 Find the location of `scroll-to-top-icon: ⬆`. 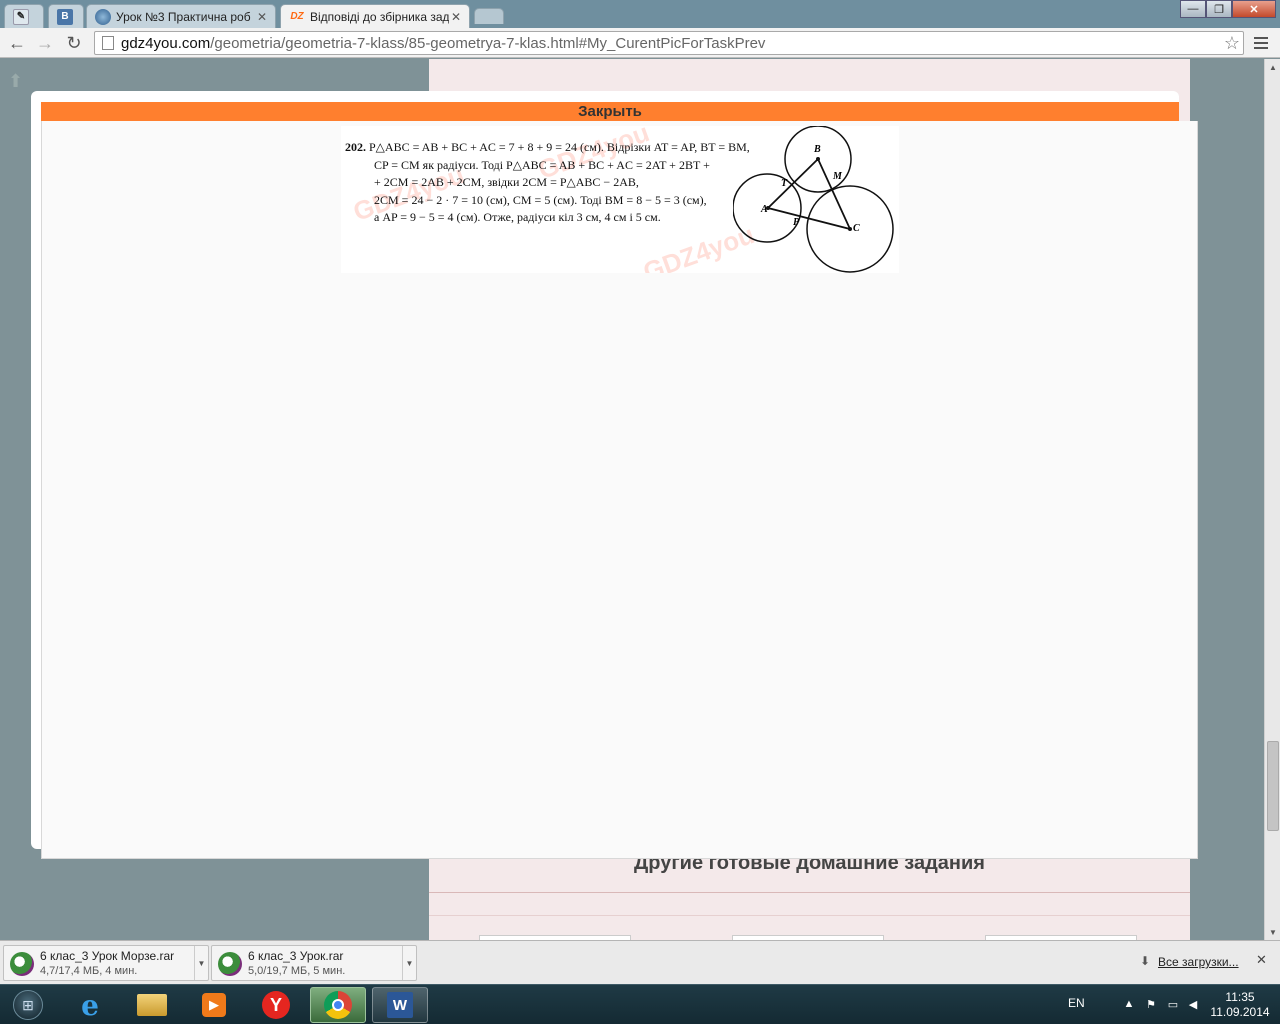

scroll-to-top-icon: ⬆ is located at coordinates (15, 81).